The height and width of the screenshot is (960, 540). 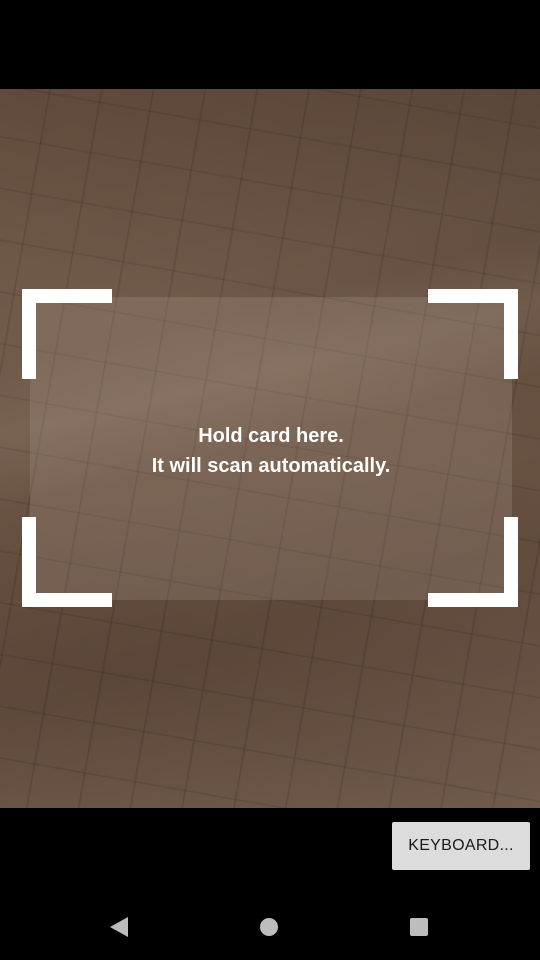 I want to click on scan-frame-corner-bottom-right, so click(x=473, y=562).